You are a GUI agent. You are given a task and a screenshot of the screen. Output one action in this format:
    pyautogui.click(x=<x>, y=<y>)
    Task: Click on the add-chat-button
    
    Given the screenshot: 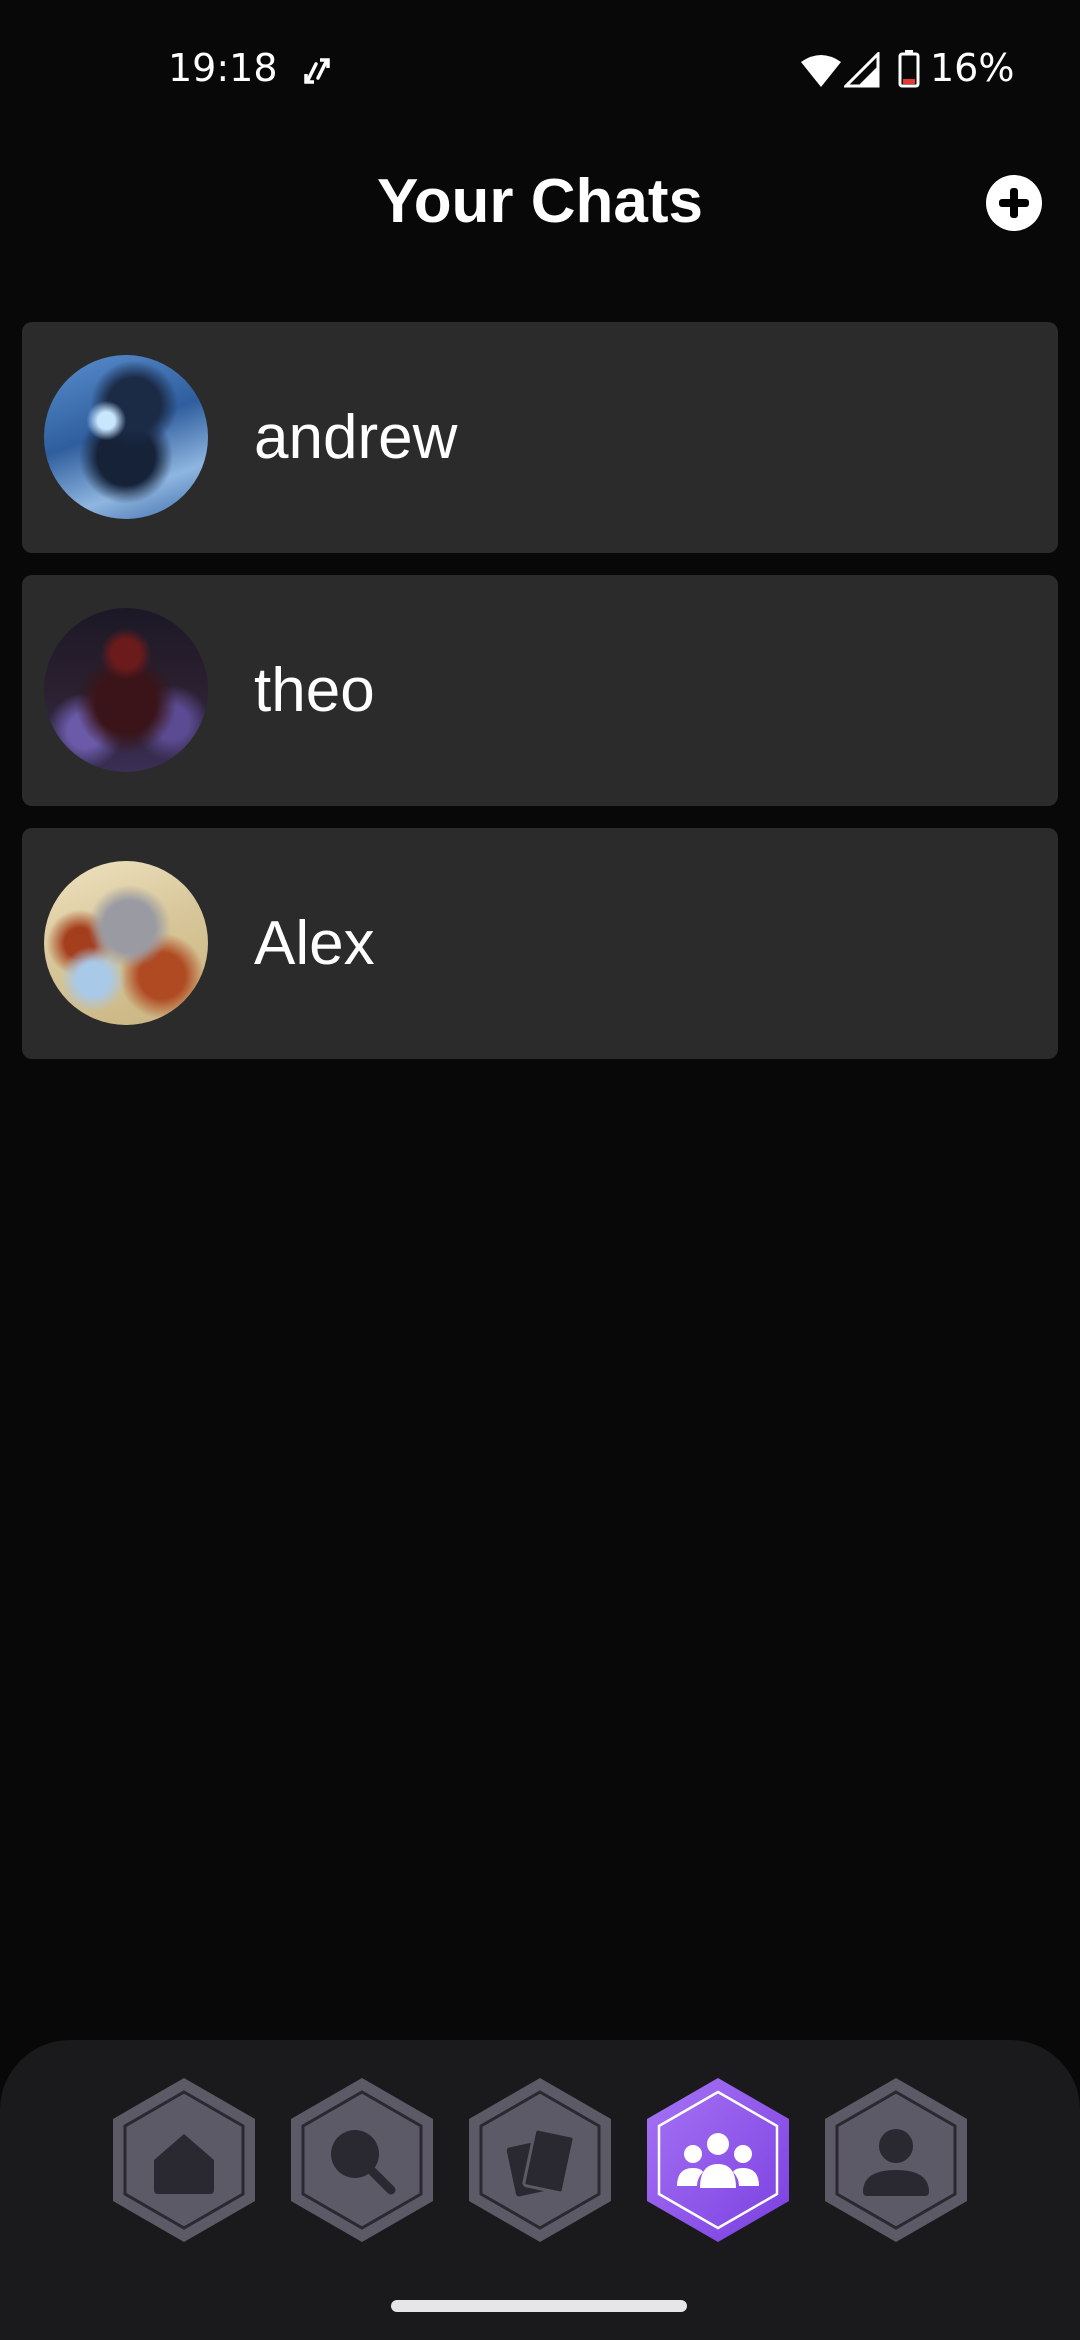 What is the action you would take?
    pyautogui.click(x=1014, y=203)
    